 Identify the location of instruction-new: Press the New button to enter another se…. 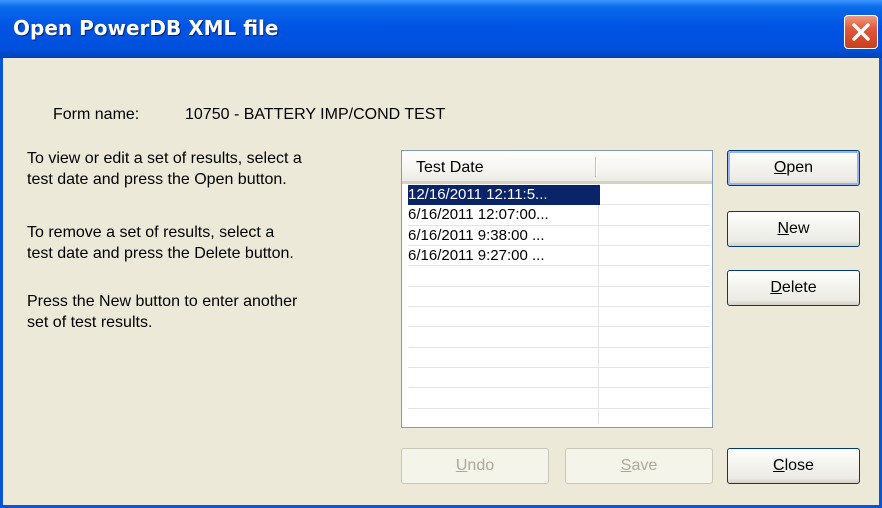
(162, 312).